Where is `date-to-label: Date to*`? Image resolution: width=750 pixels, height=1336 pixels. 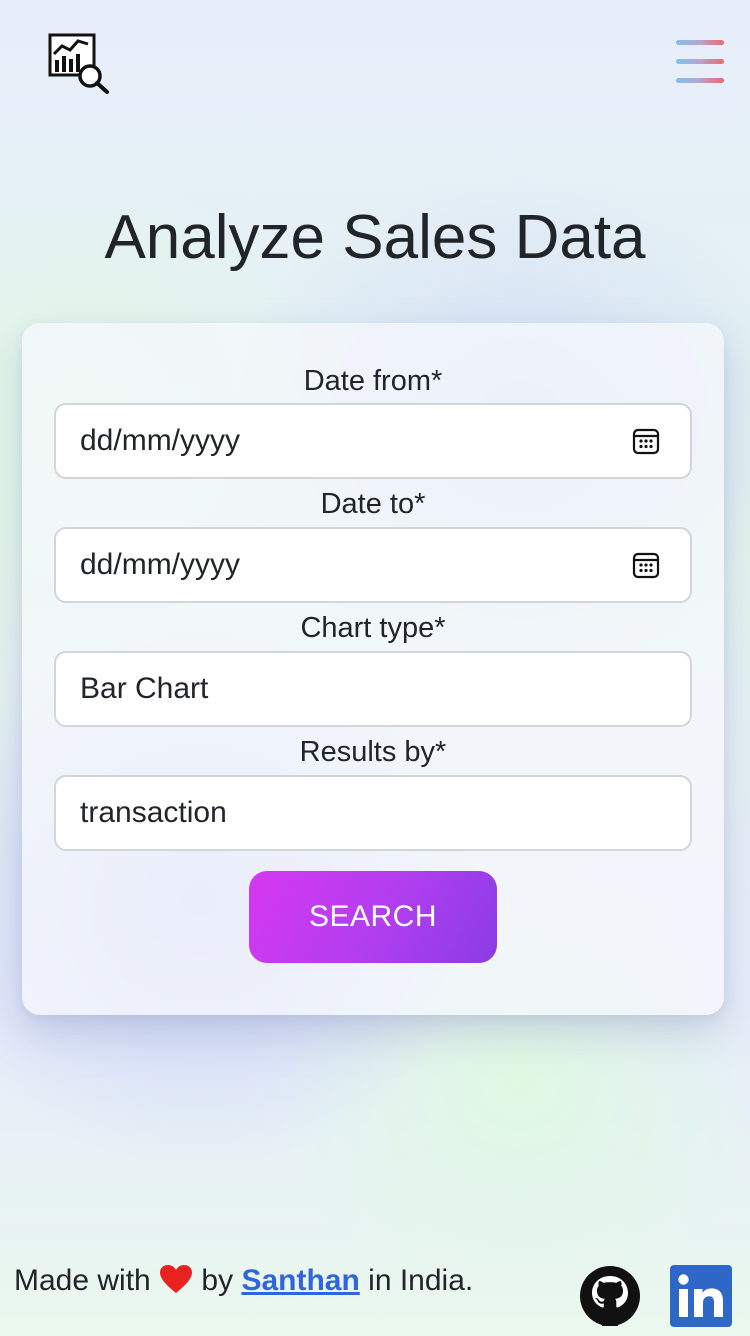
date-to-label: Date to* is located at coordinates (373, 504).